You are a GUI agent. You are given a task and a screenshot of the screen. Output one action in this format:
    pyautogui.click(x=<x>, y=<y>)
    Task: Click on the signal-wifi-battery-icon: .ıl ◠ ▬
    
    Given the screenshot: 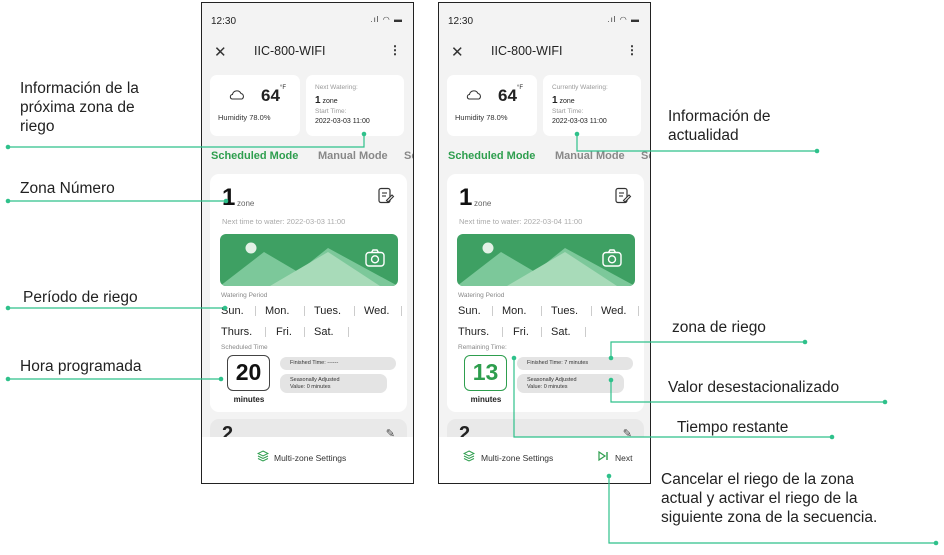 What is the action you would take?
    pyautogui.click(x=386, y=19)
    